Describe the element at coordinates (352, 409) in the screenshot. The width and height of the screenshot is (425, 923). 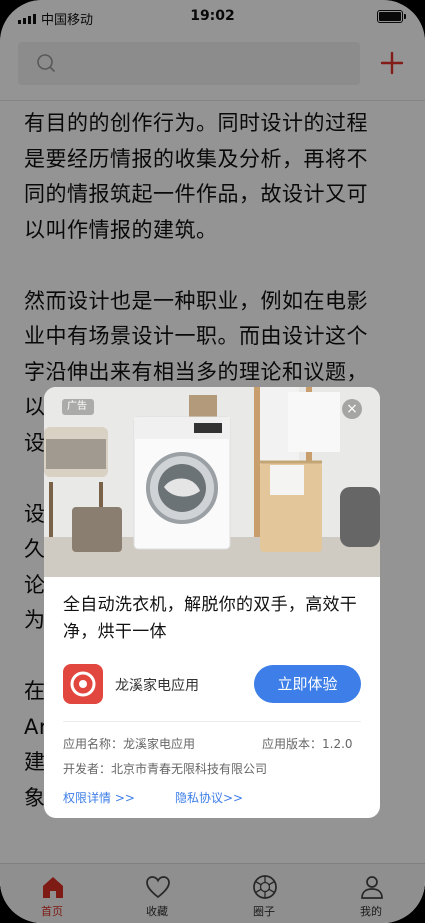
I see `close-icon: ×` at that location.